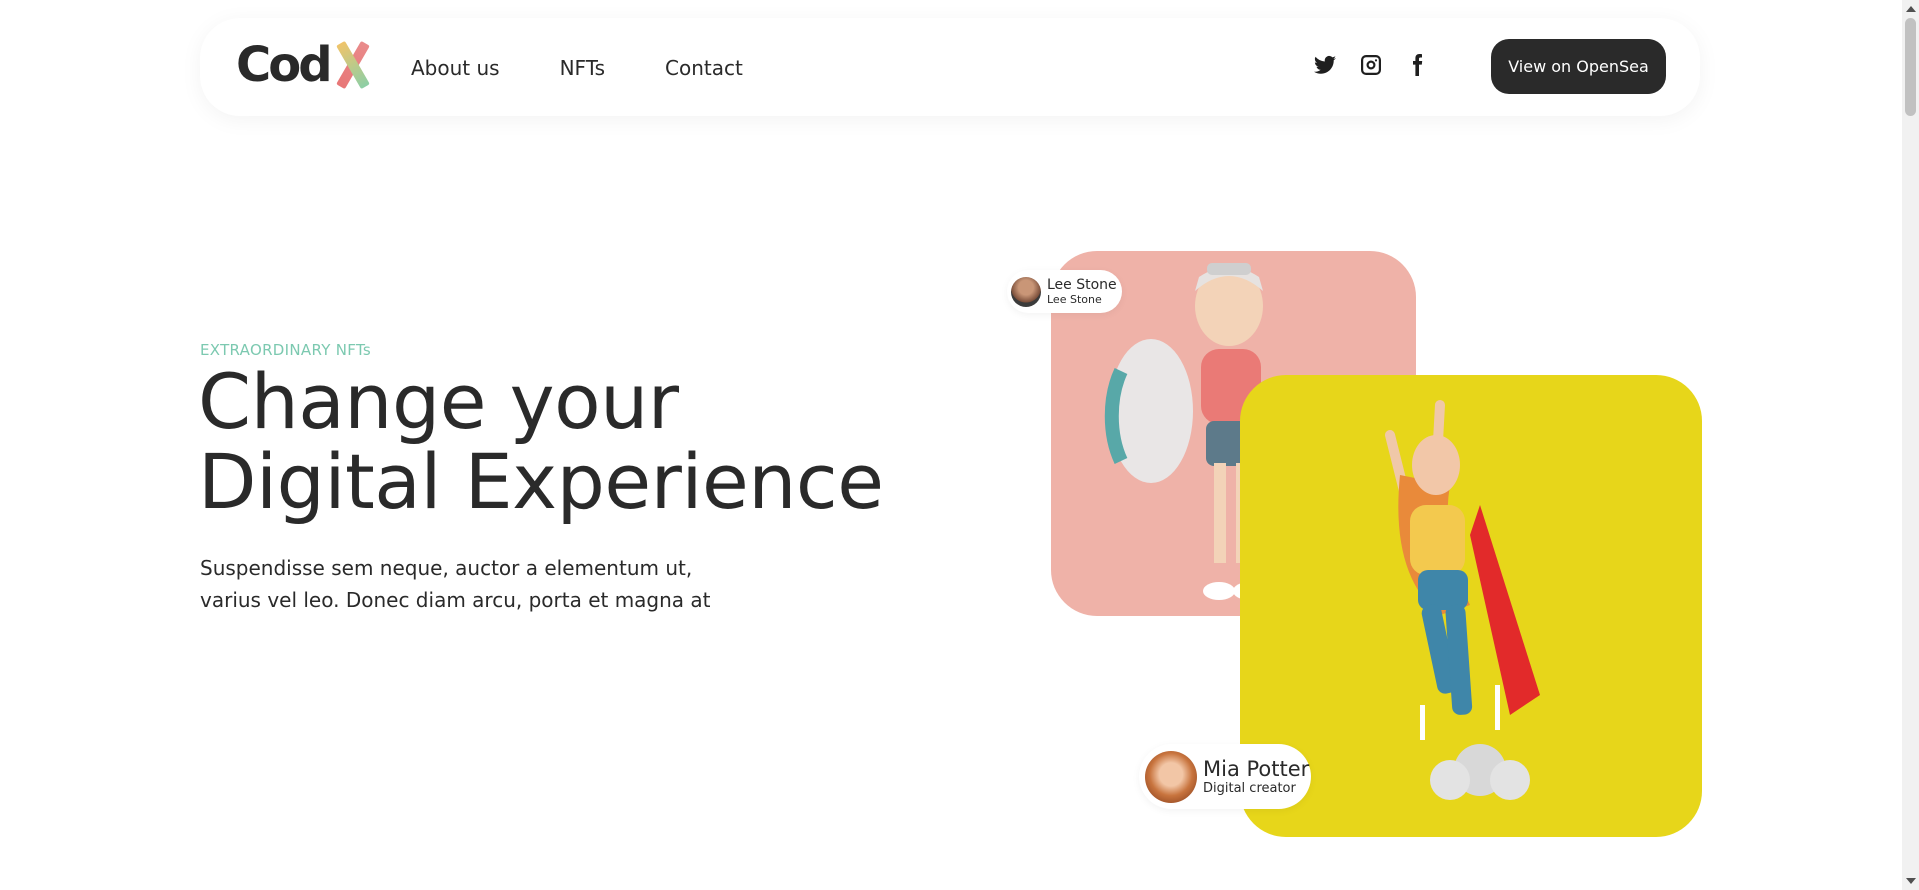  I want to click on scrollbar-thumb, so click(1910, 67).